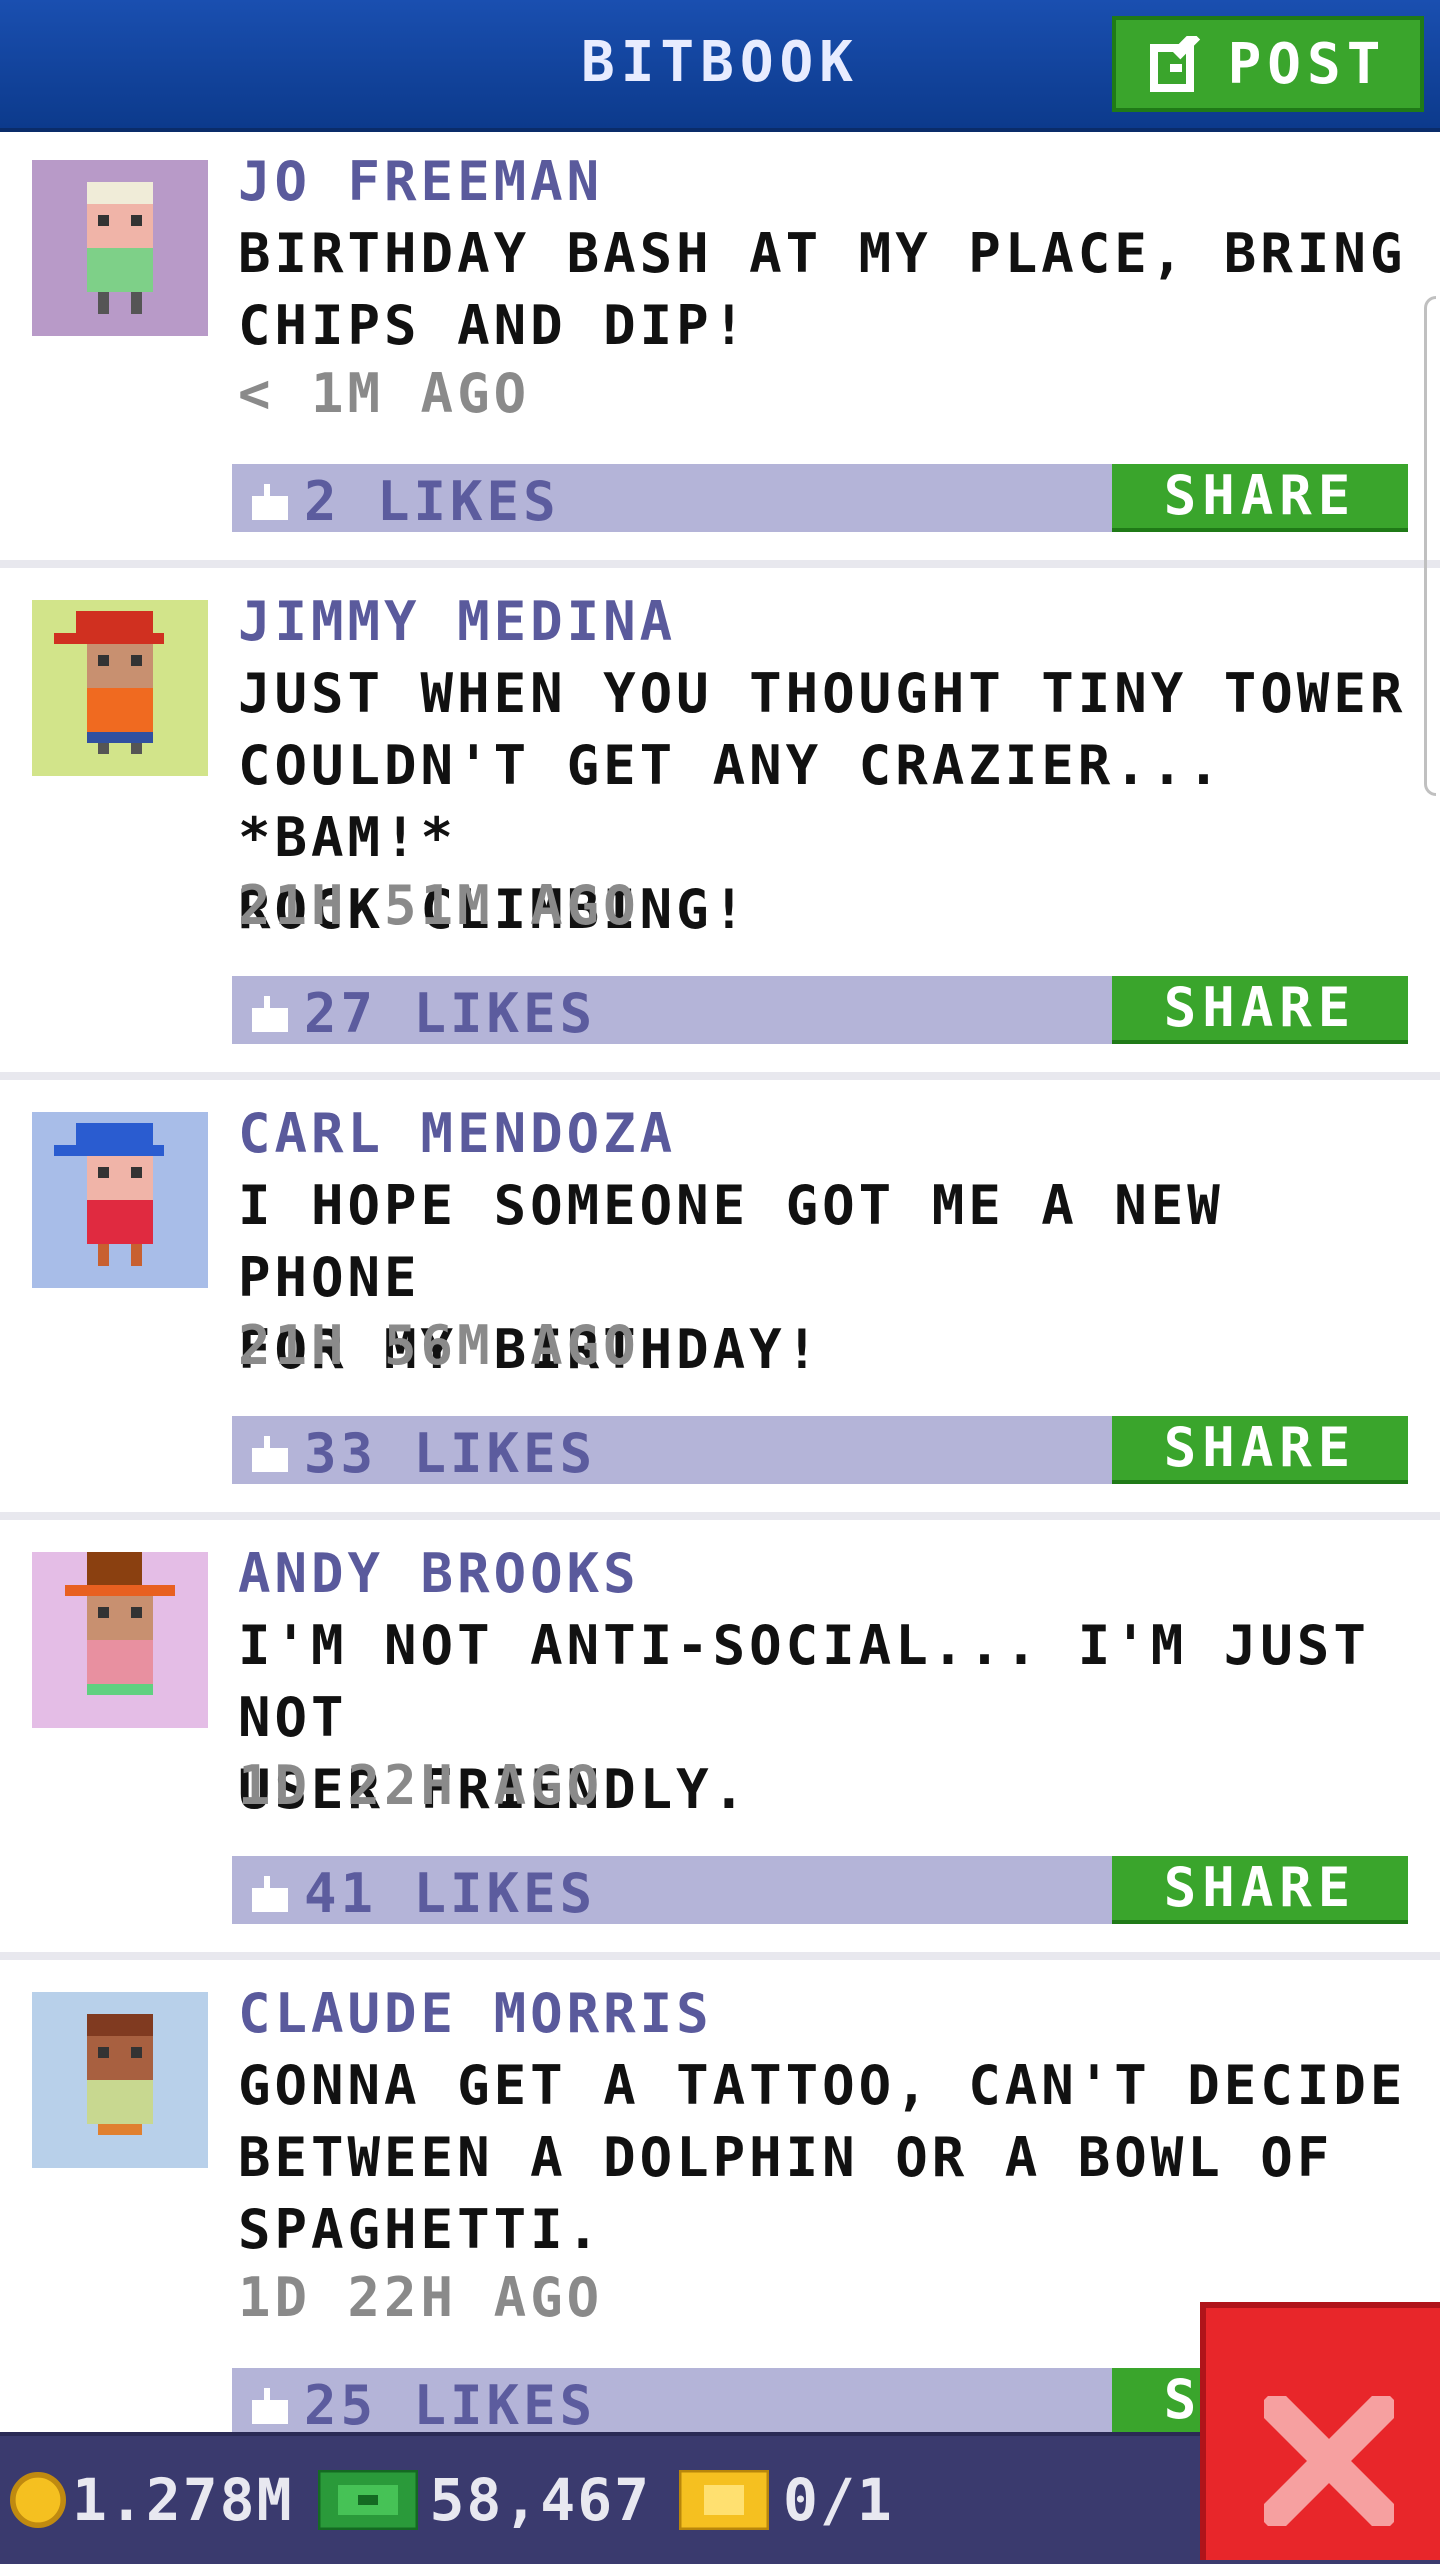 The height and width of the screenshot is (2564, 1440). I want to click on like-count: 33 LIKES, so click(450, 1453).